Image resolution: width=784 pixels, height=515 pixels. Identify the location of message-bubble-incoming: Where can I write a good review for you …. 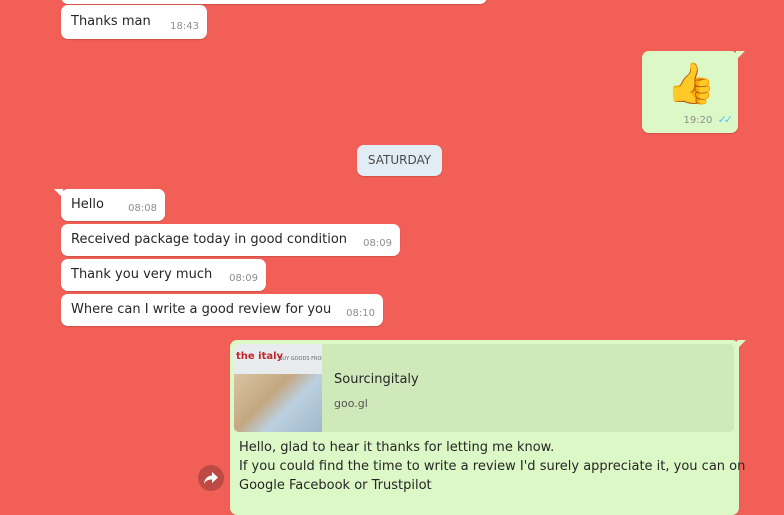
(222, 310).